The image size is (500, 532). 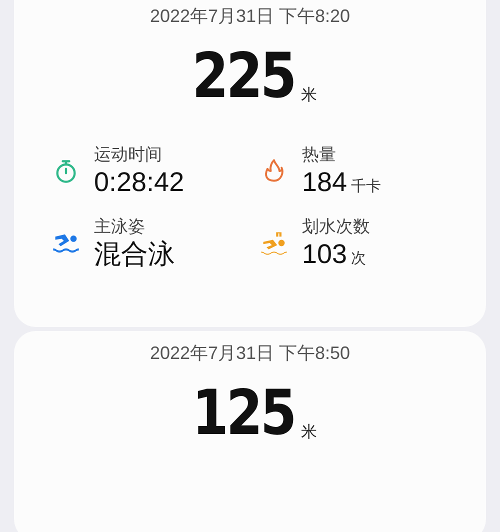 What do you see at coordinates (243, 76) in the screenshot?
I see `distance-value: 225` at bounding box center [243, 76].